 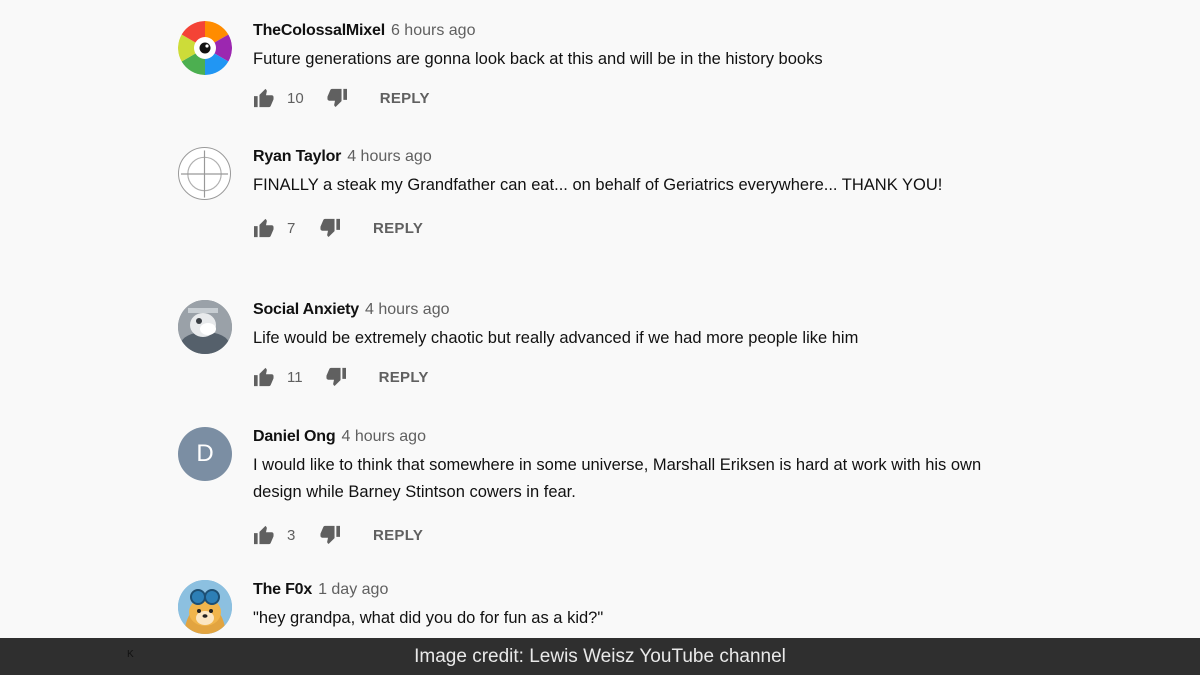 What do you see at coordinates (433, 30) in the screenshot?
I see `comment-time: 6 hours ago` at bounding box center [433, 30].